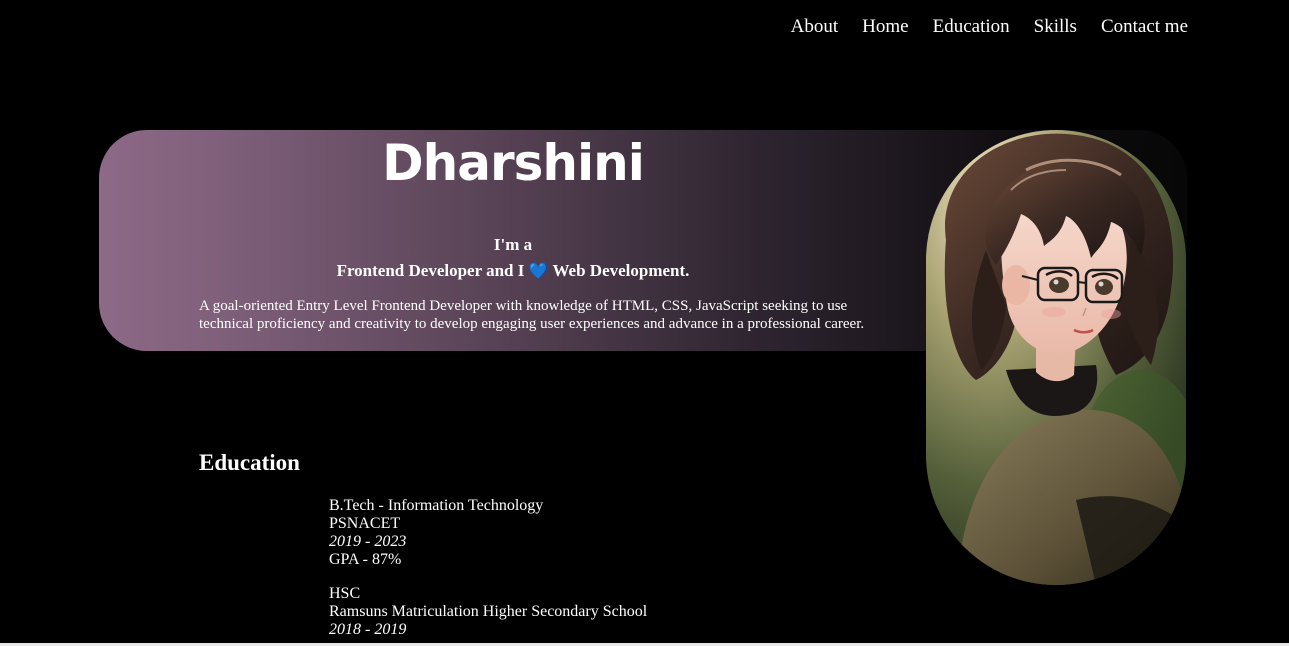 The width and height of the screenshot is (1289, 646). I want to click on hero-intro-line: I'm a, so click(513, 244).